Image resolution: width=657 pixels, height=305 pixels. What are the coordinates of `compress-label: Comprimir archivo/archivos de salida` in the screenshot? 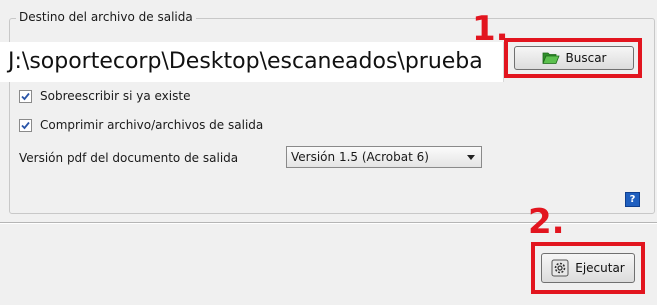 It's located at (152, 125).